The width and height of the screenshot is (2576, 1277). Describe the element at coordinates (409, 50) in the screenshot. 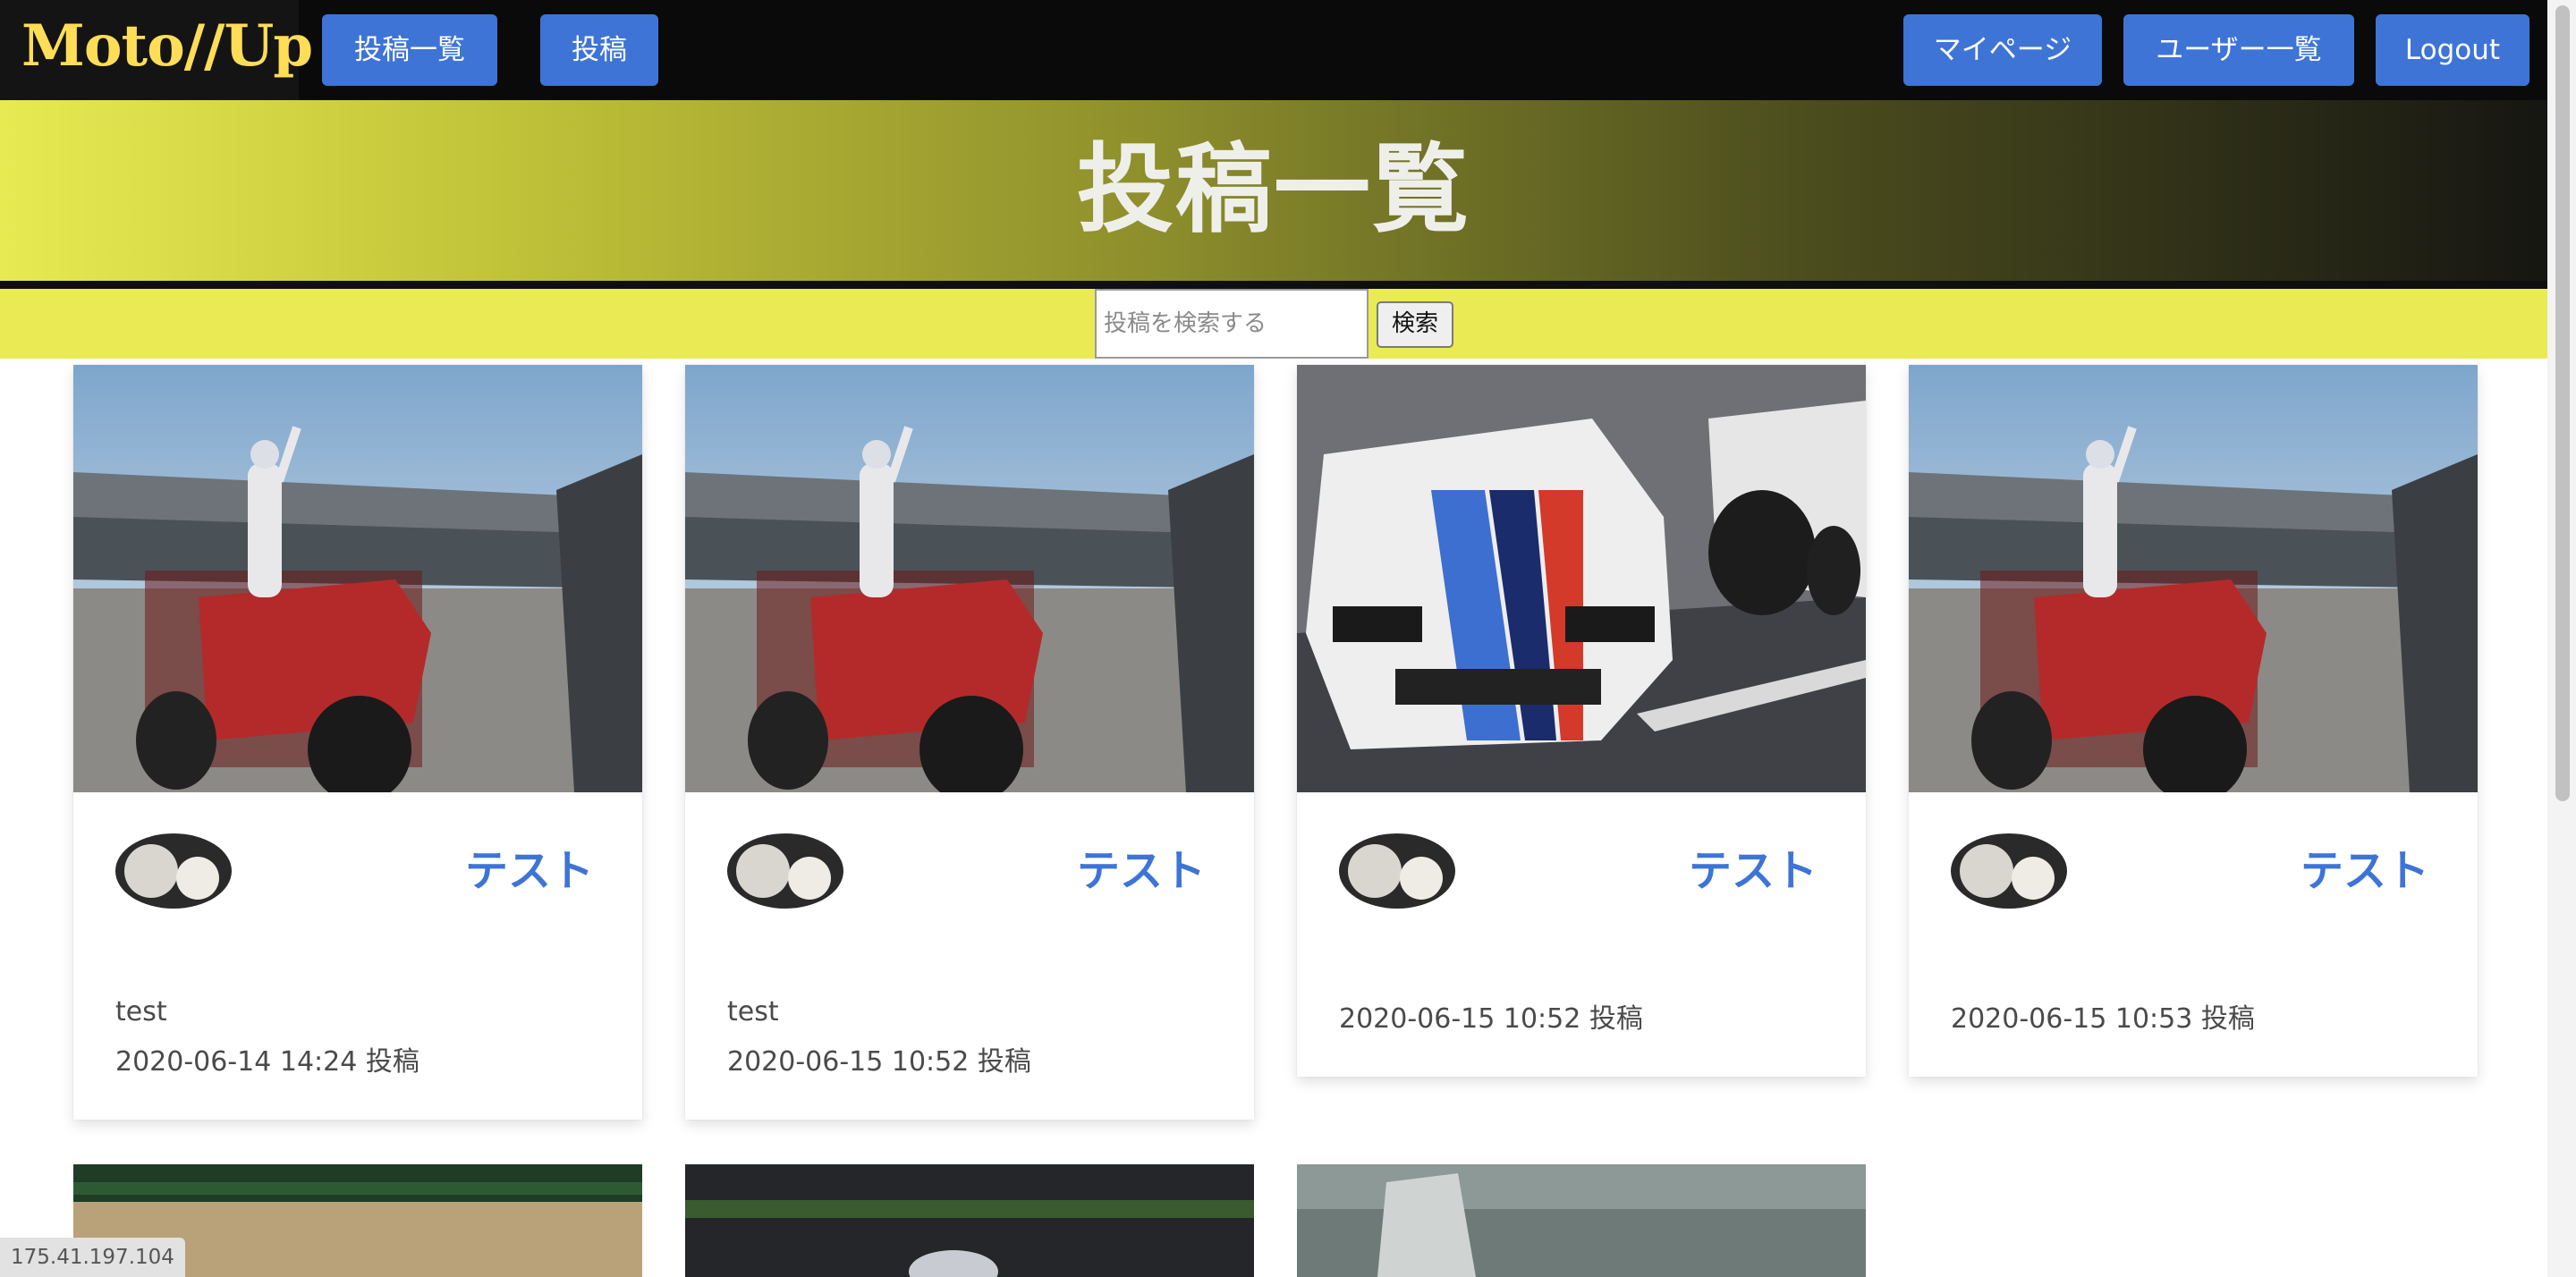

I see `posts-list-button: 投稿一覧` at that location.